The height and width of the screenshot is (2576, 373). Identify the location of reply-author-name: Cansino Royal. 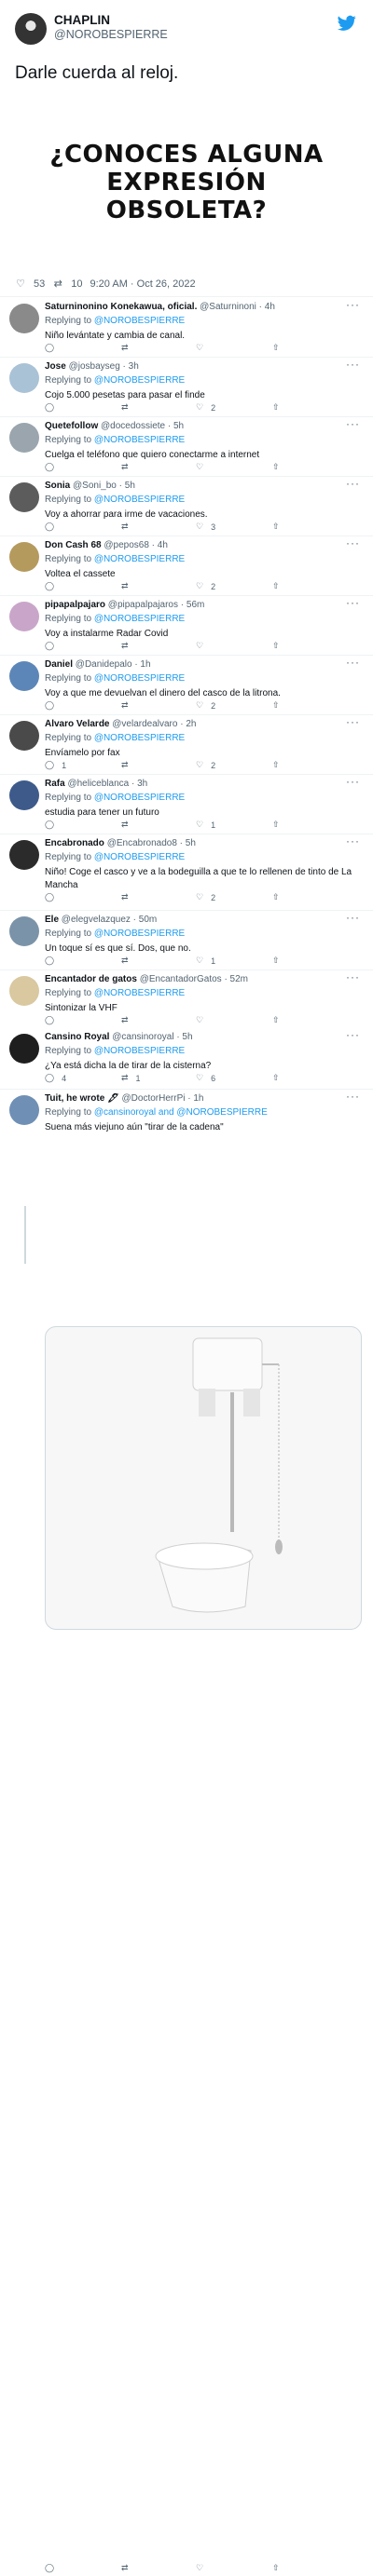
(77, 1037).